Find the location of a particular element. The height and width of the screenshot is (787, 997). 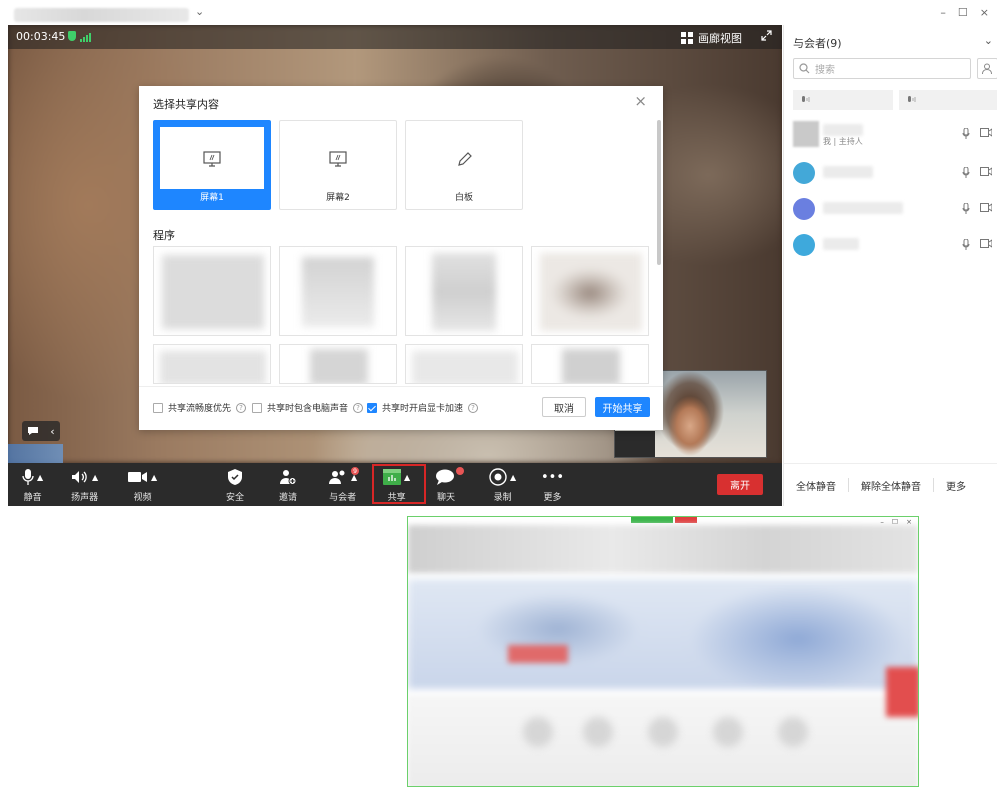

share-button: ▲ 共享 is located at coordinates (396, 485).